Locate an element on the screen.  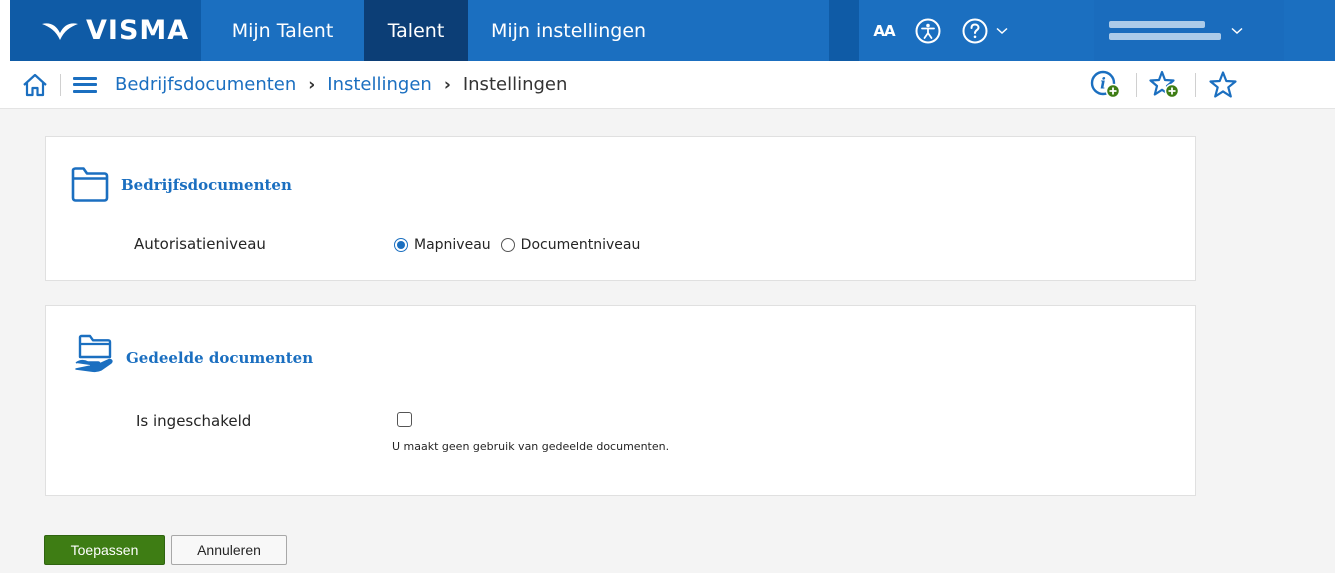
breadcrumb-item-instellingen: Instellingen is located at coordinates (379, 84).